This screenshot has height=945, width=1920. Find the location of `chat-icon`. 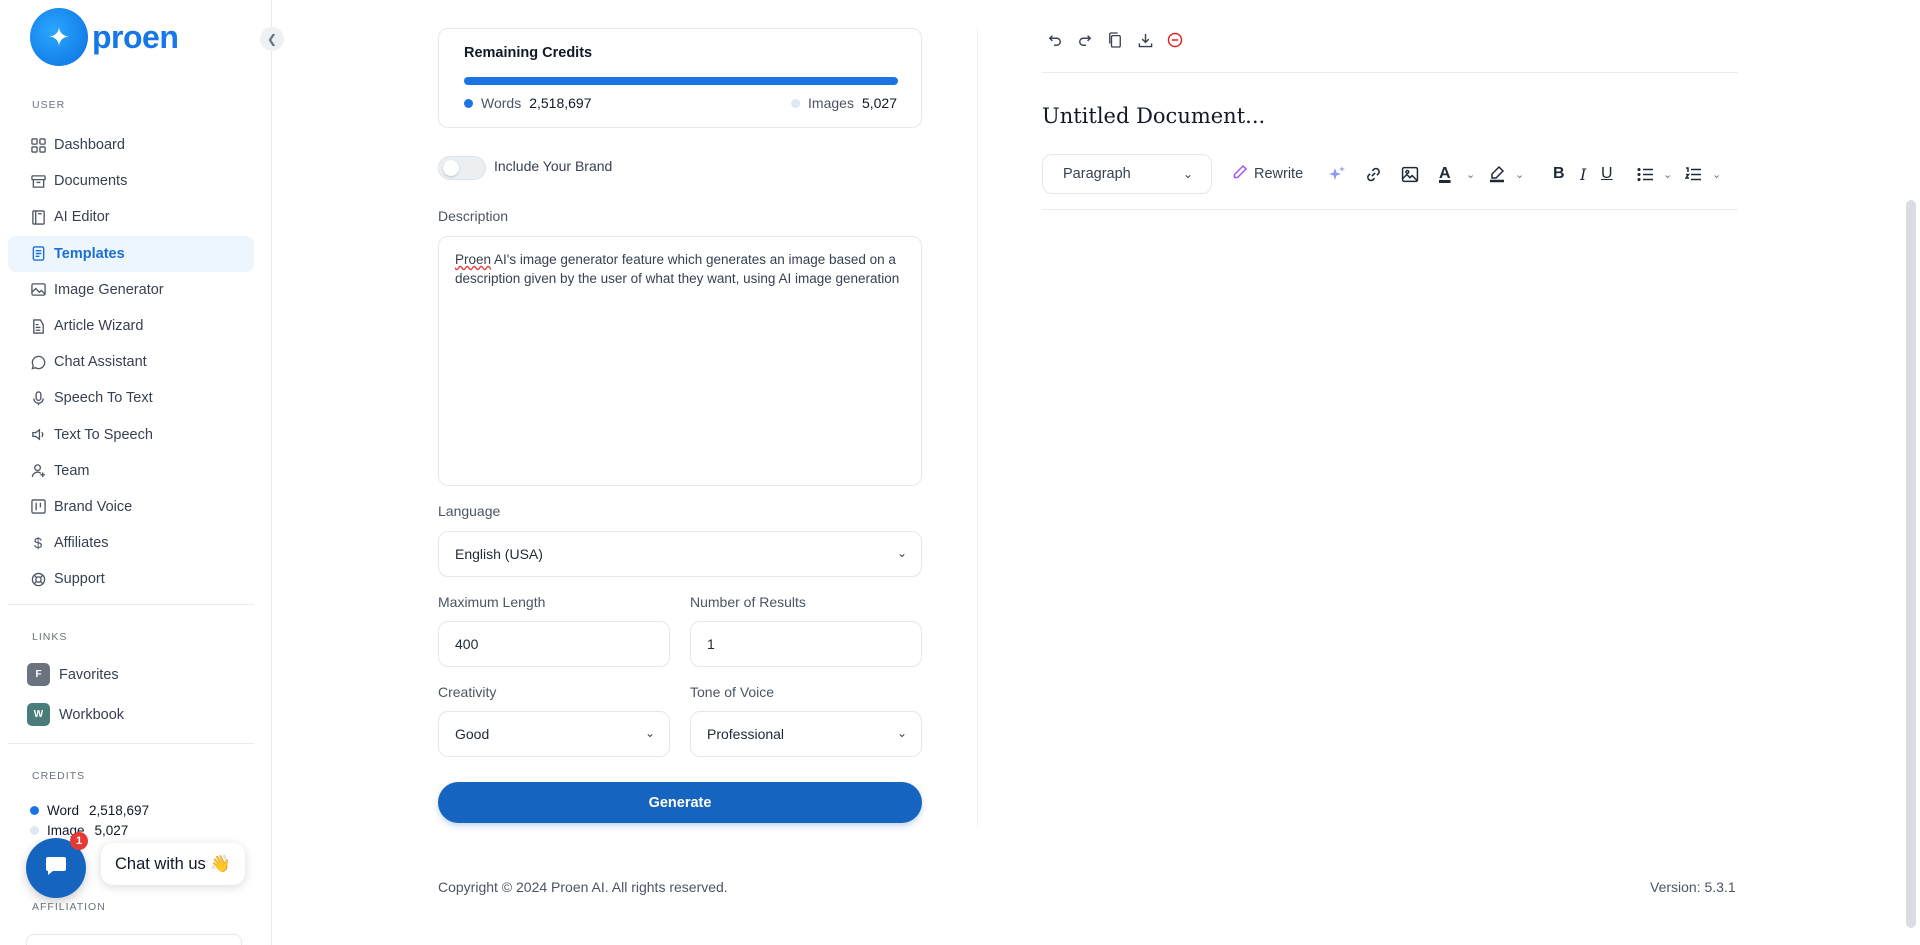

chat-icon is located at coordinates (56, 868).